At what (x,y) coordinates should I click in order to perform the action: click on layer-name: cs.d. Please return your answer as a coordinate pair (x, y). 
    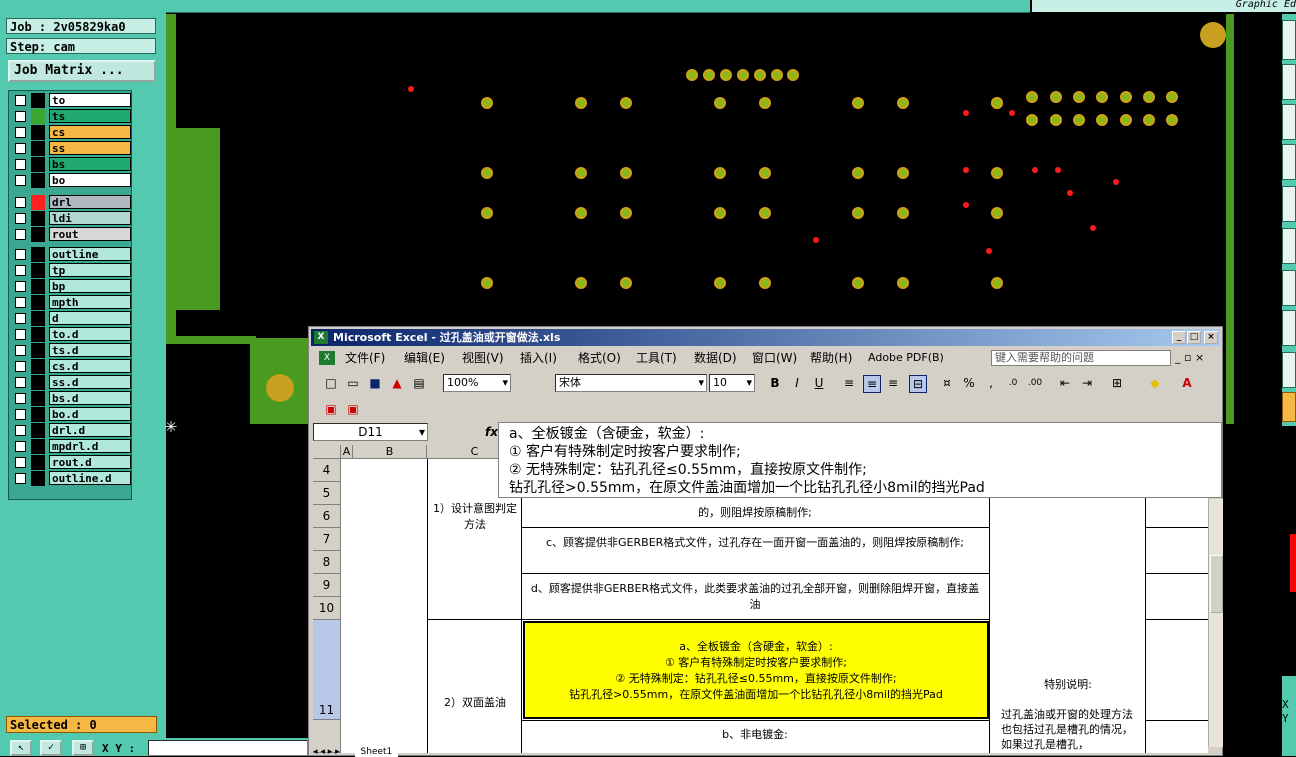
    Looking at the image, I should click on (90, 366).